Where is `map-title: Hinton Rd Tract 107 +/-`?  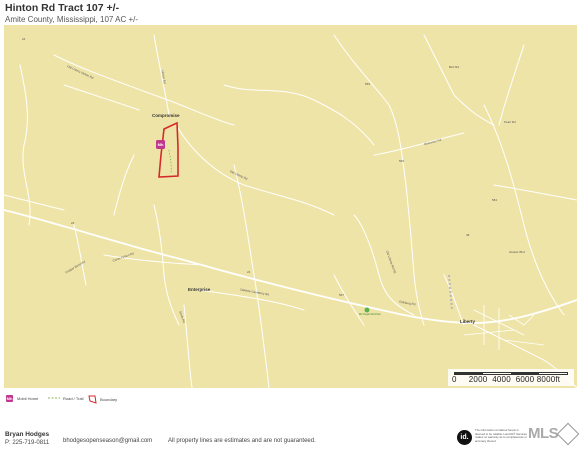
map-title: Hinton Rd Tract 107 +/- is located at coordinates (62, 8).